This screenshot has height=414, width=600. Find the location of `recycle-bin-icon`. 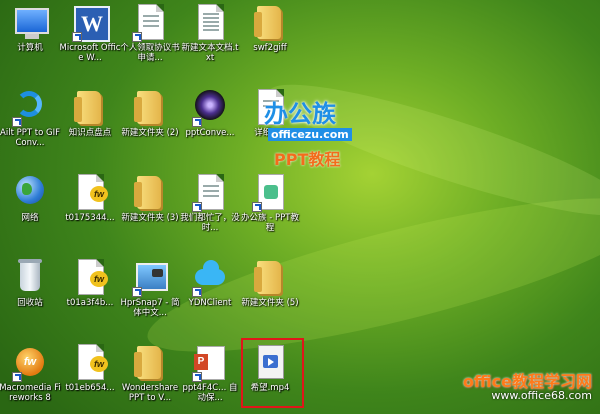

recycle-bin-icon is located at coordinates (30, 275).